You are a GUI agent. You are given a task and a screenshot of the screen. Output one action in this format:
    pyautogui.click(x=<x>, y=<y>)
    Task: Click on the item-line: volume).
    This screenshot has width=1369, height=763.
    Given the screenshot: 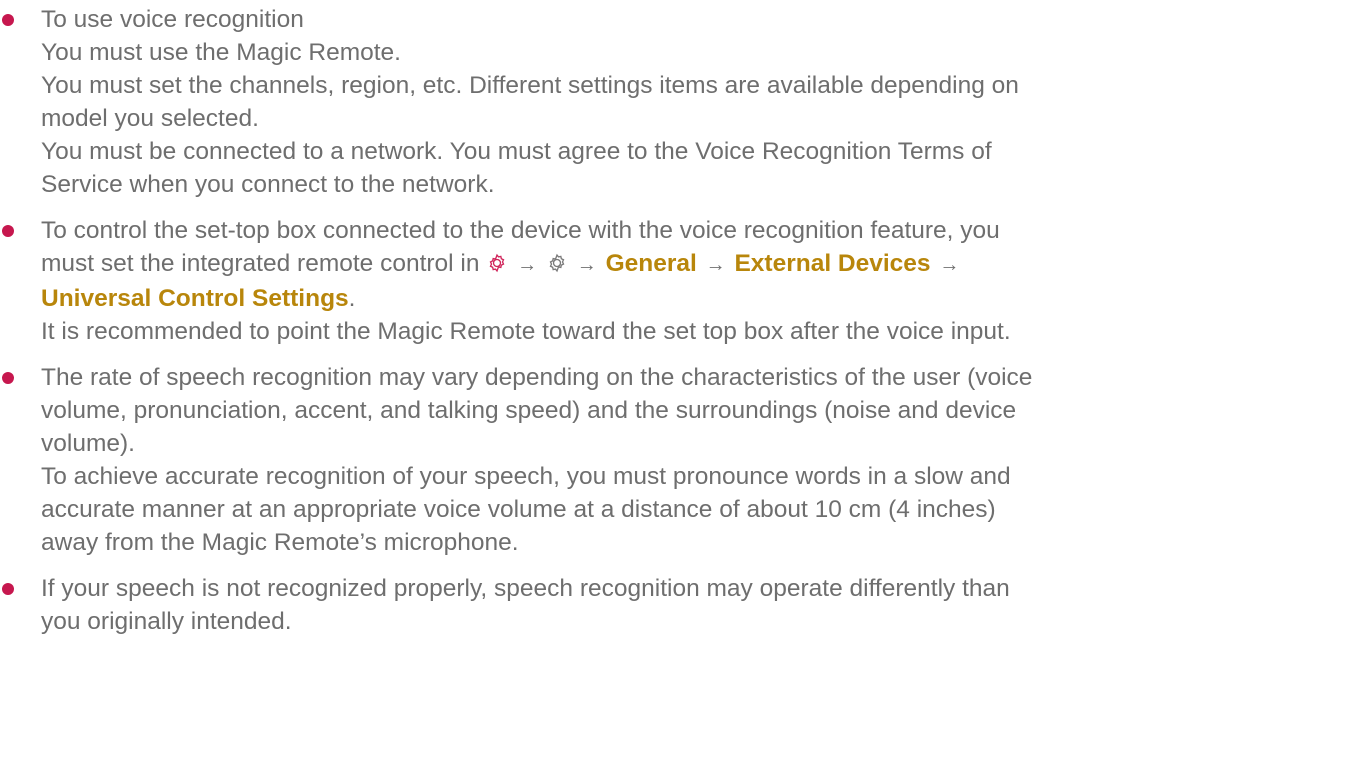 What is the action you would take?
    pyautogui.click(x=88, y=443)
    